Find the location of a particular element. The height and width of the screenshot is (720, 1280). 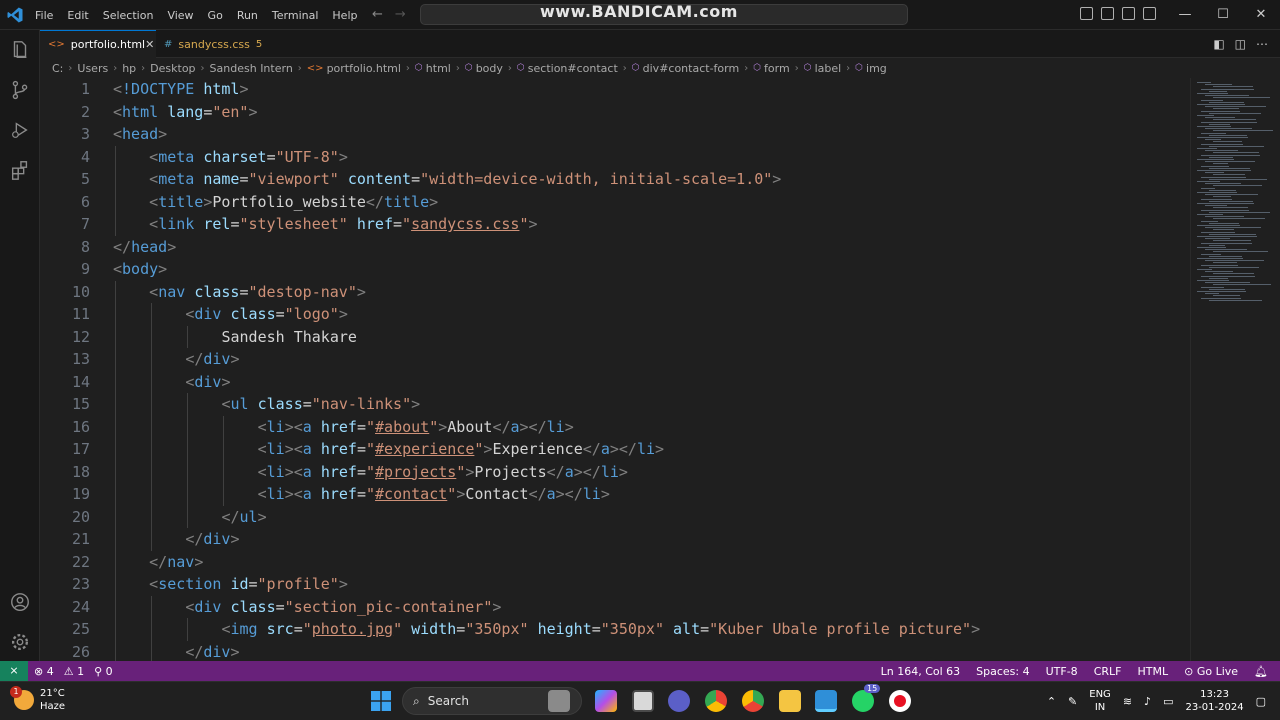

breadcrumb-item: Sandesh Intern is located at coordinates (251, 68).